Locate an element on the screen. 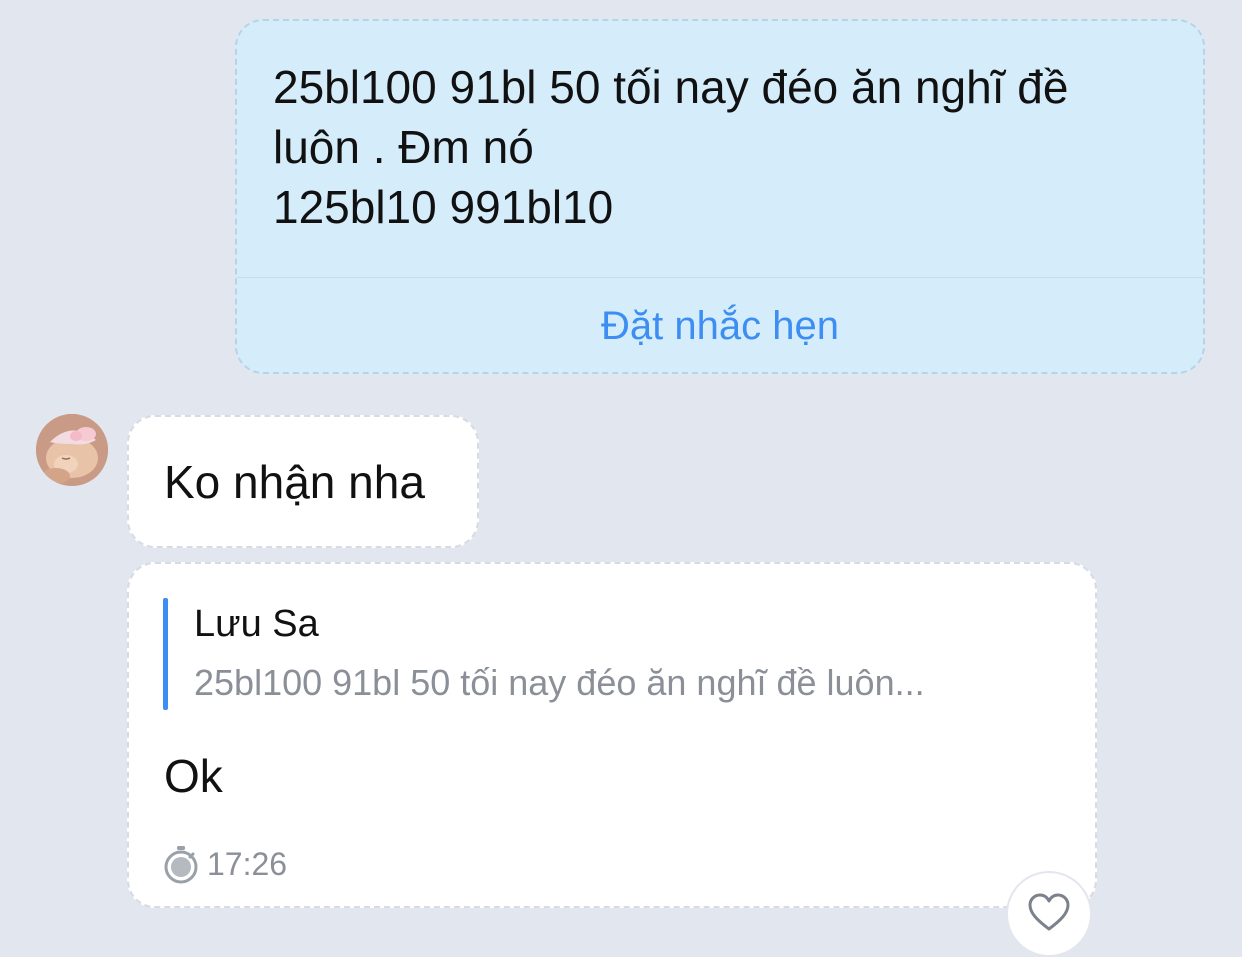  contact-avatar is located at coordinates (72, 450).